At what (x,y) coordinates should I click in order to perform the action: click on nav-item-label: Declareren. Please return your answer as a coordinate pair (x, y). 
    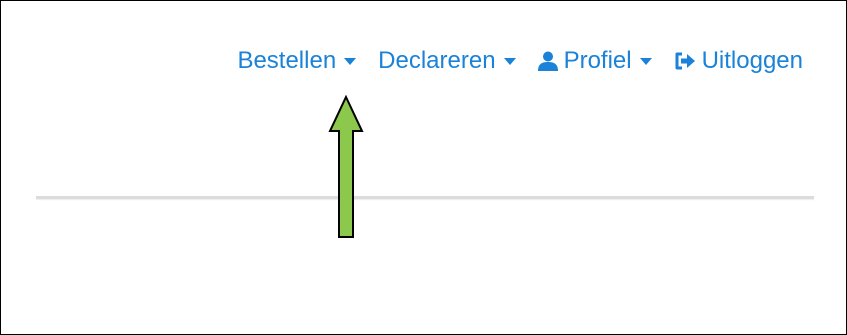
    Looking at the image, I should click on (437, 60).